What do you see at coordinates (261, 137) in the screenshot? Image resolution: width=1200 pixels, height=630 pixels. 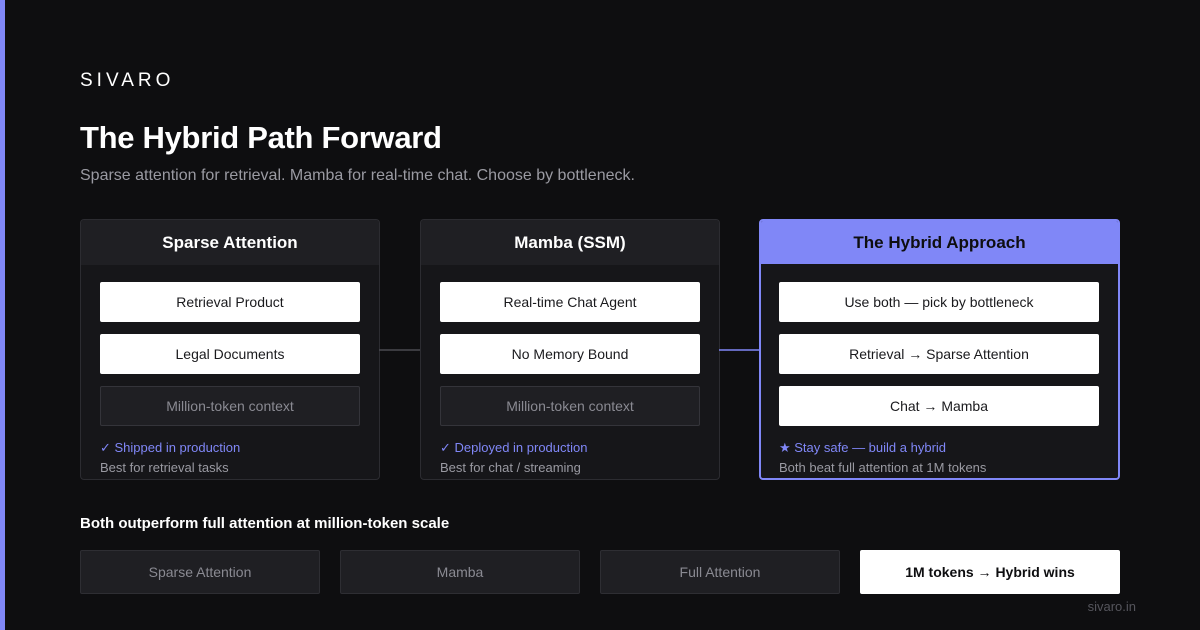 I see `page-title: The Hybrid Path Forward` at bounding box center [261, 137].